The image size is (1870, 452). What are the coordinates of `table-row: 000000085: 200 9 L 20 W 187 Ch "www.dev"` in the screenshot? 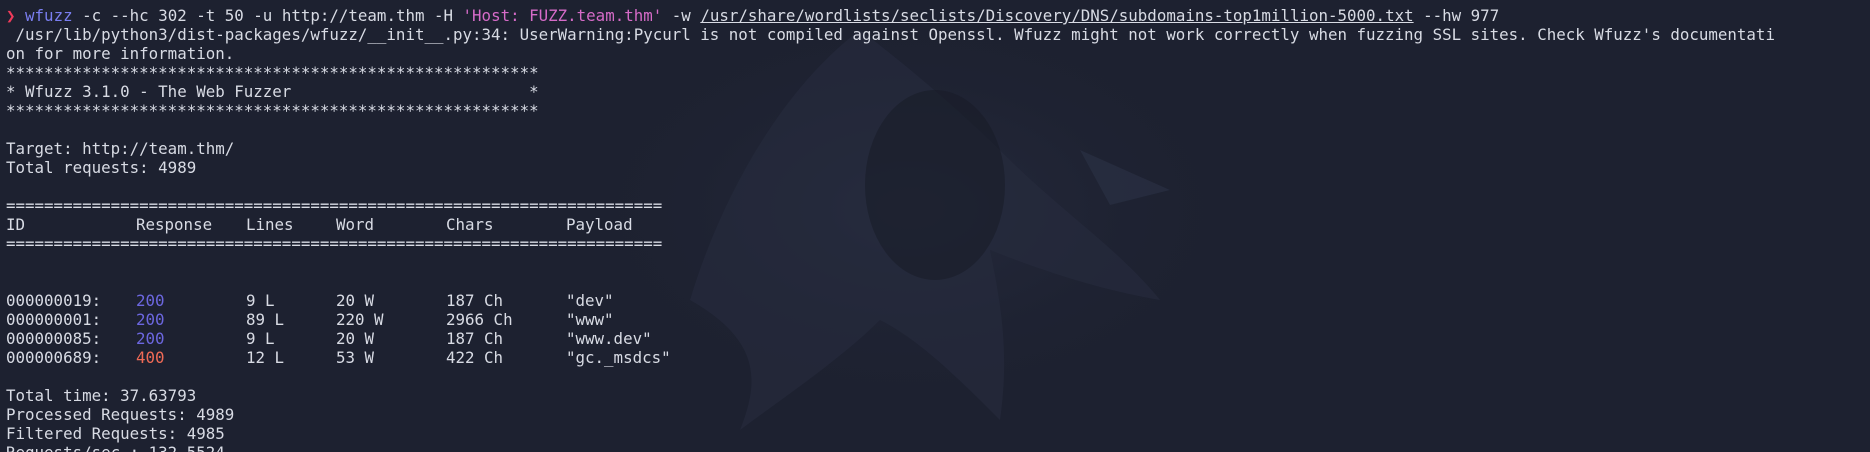 It's located at (938, 338).